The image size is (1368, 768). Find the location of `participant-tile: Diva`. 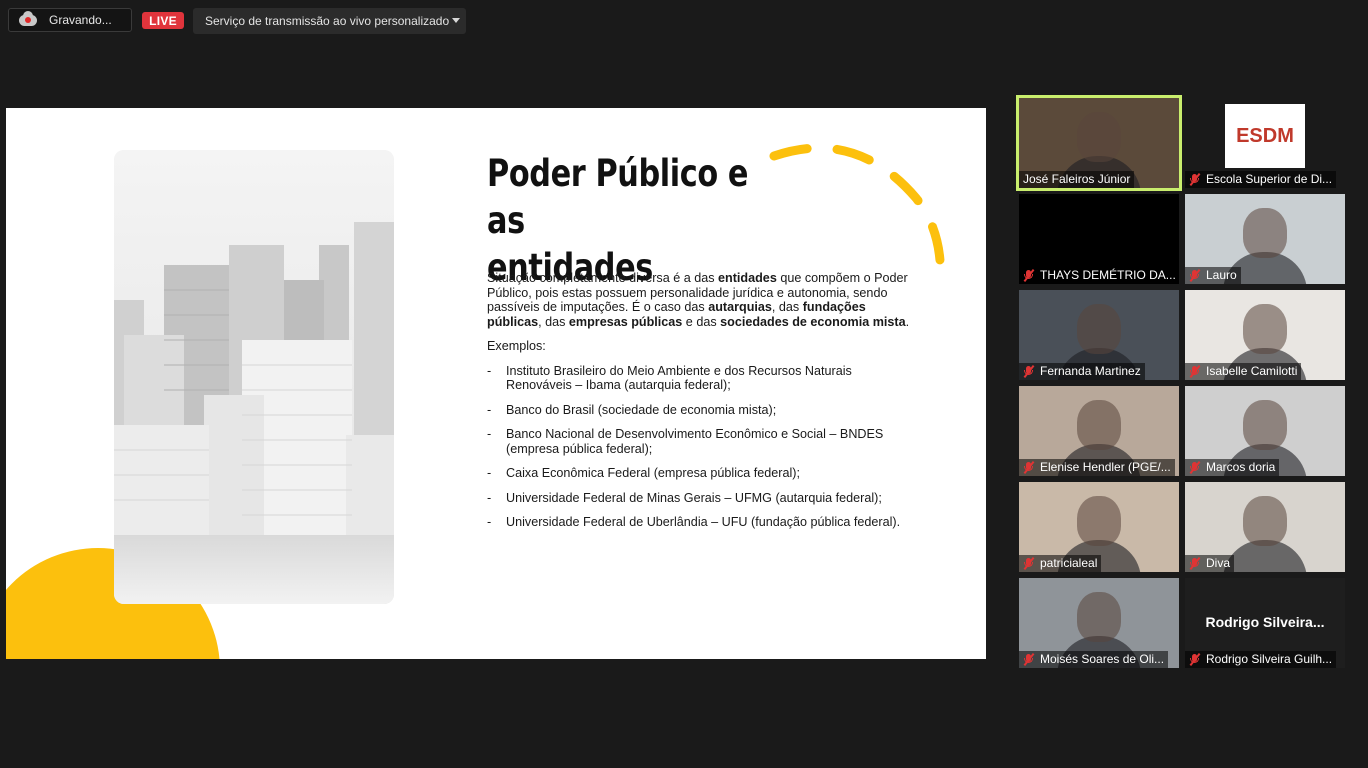

participant-tile: Diva is located at coordinates (1265, 527).